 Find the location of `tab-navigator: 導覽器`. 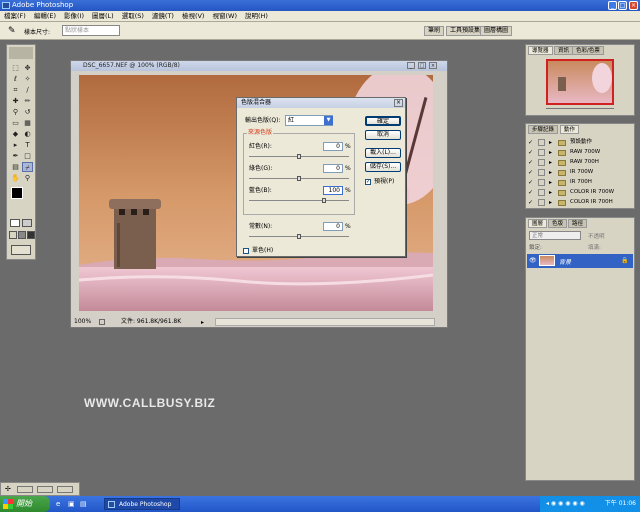

tab-navigator: 導覽器 is located at coordinates (540, 50).